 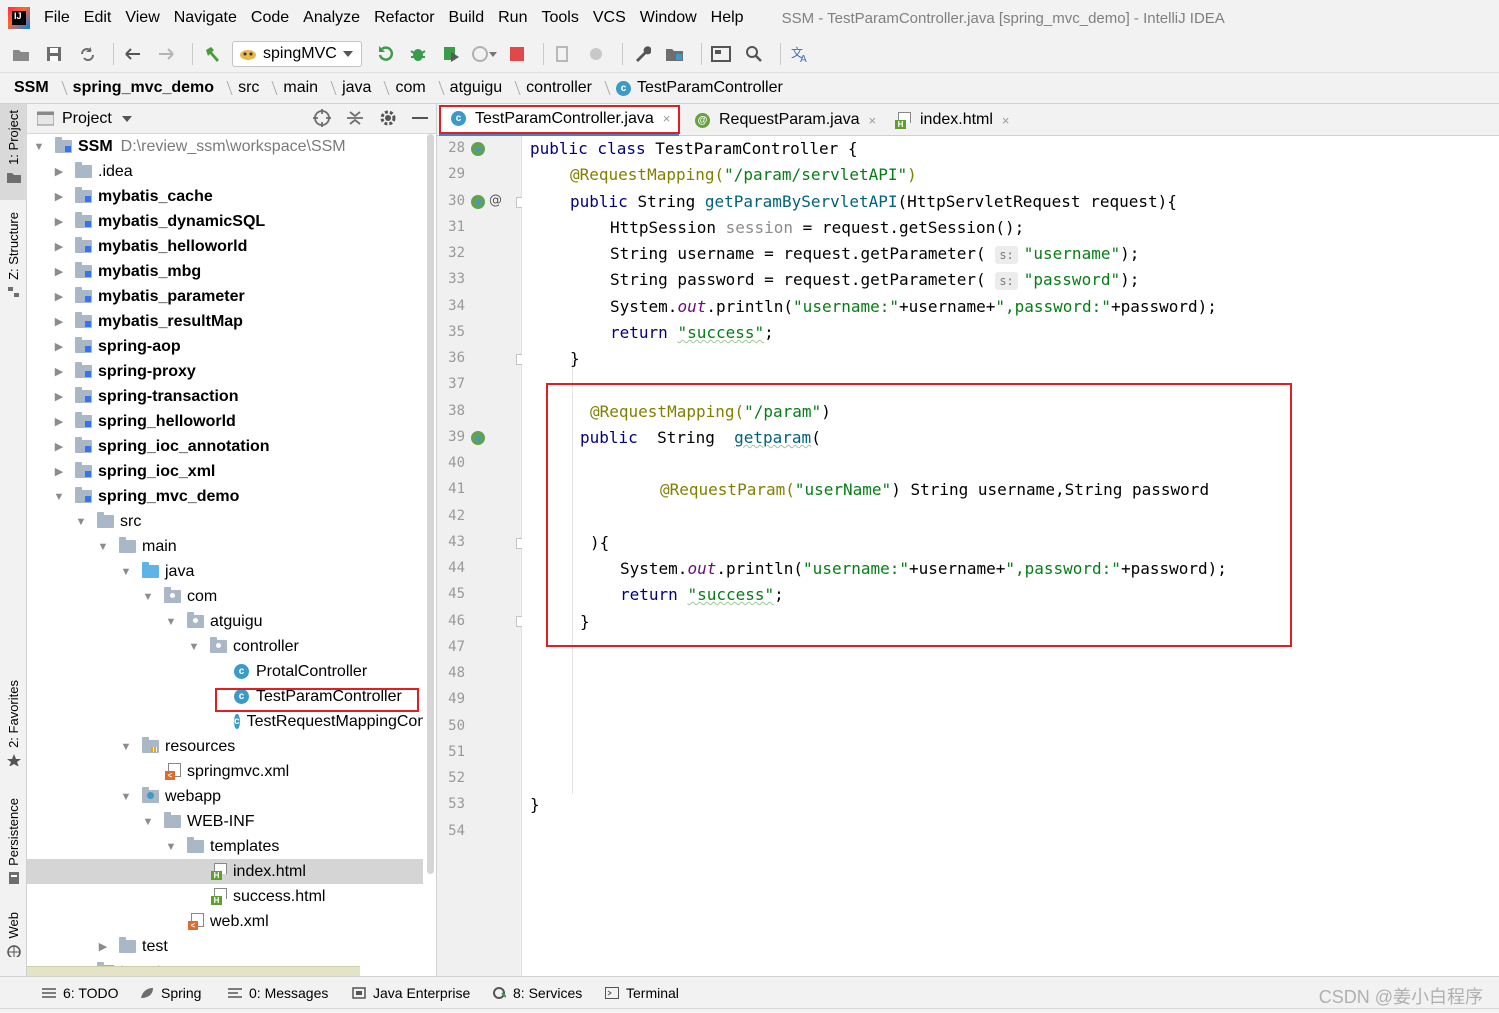 What do you see at coordinates (476, 88) in the screenshot?
I see `breadcrumb-item-atguigu: atguigu` at bounding box center [476, 88].